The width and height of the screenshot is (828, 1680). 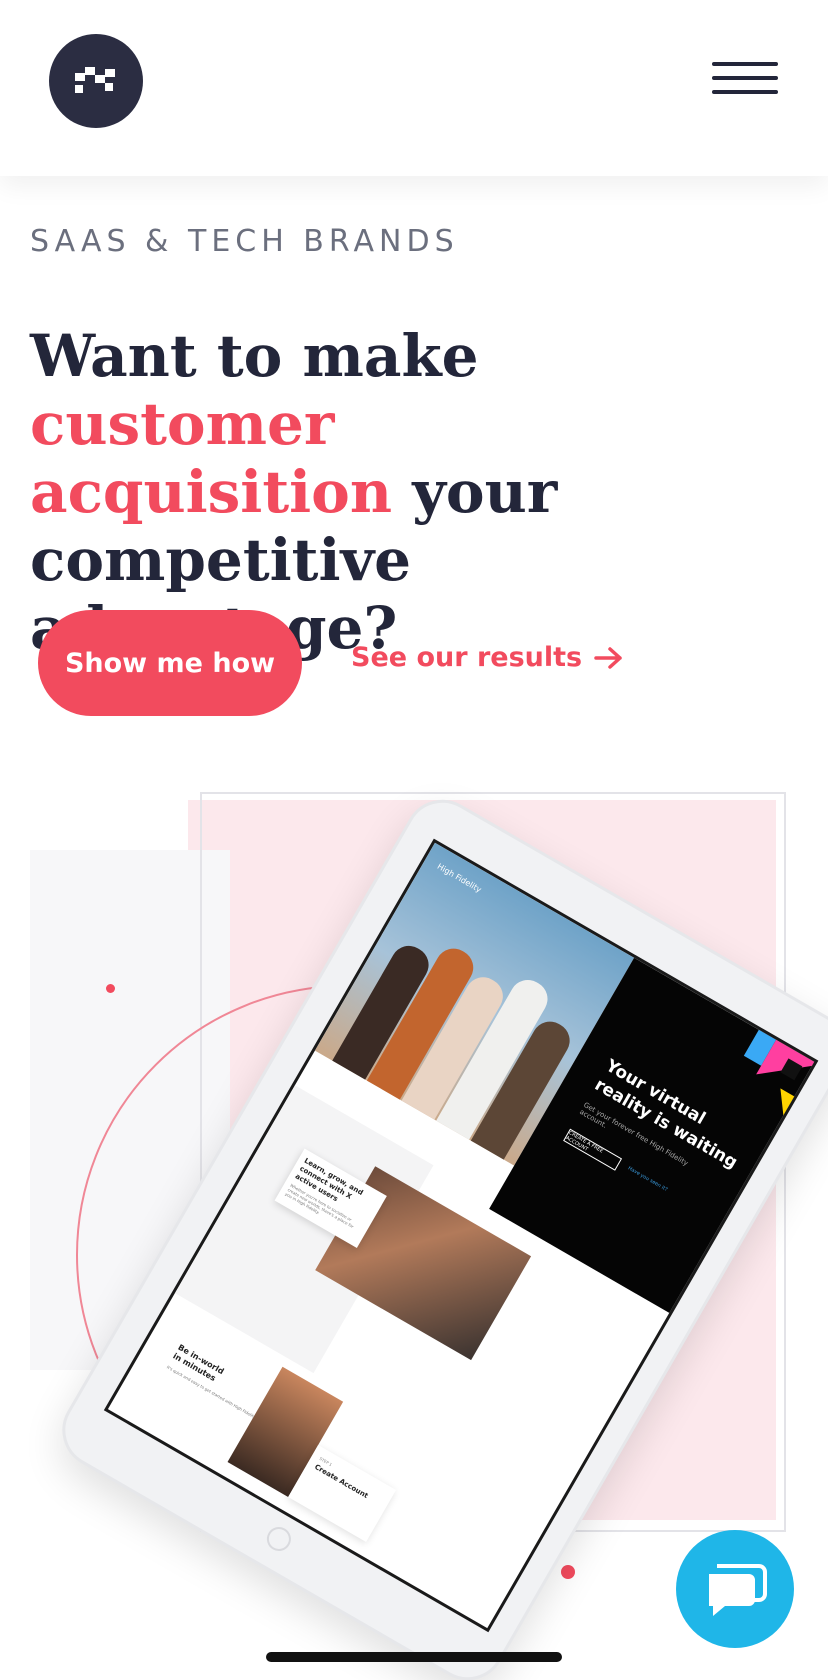 I want to click on tablet-hero-link: Have you seen it?, so click(x=647, y=1179).